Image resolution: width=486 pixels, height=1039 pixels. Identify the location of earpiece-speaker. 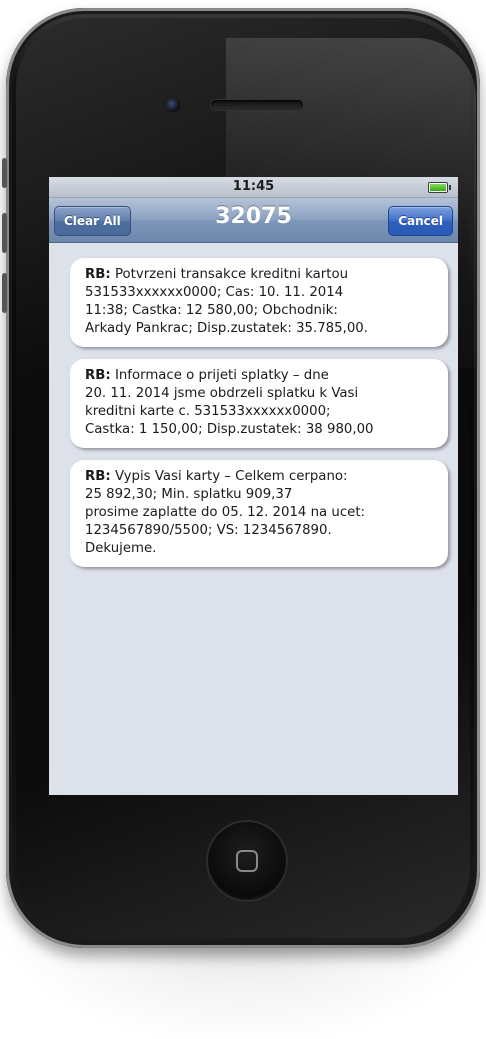
(257, 105).